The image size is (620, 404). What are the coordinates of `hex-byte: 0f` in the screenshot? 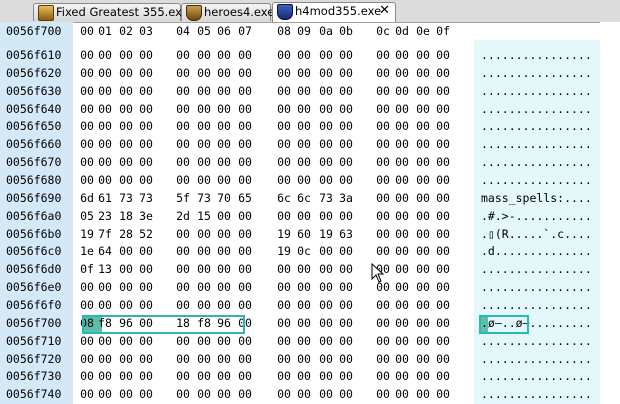 It's located at (87, 269).